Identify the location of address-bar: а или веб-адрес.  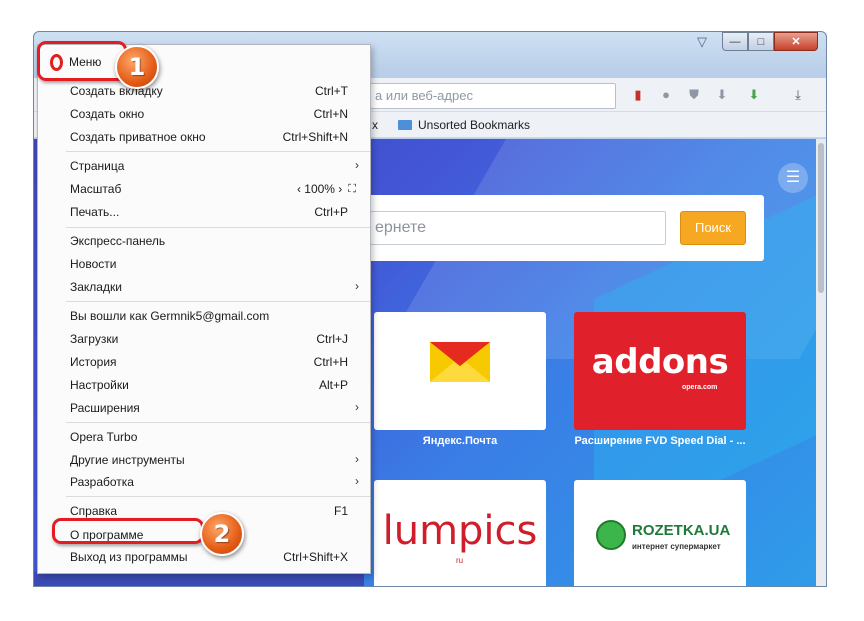
(475, 96).